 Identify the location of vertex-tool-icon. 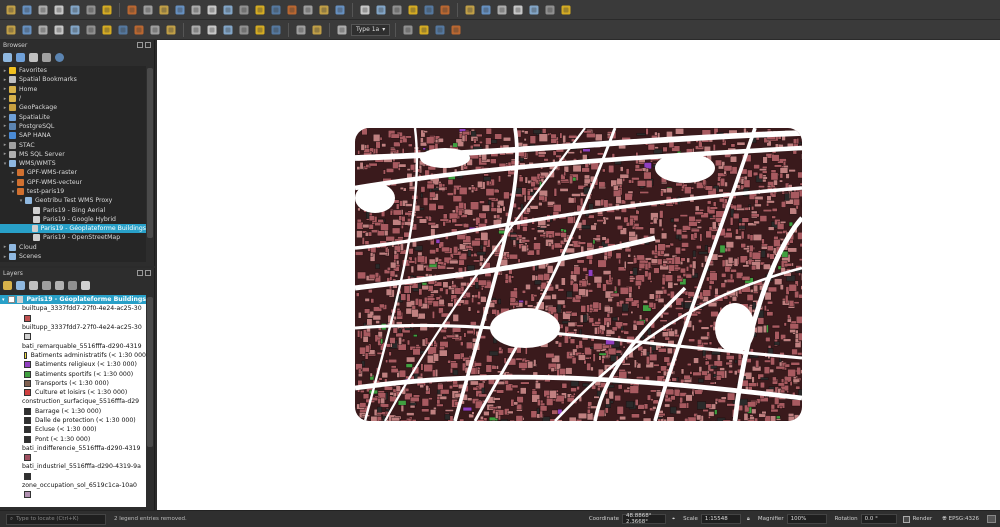
(75, 30).